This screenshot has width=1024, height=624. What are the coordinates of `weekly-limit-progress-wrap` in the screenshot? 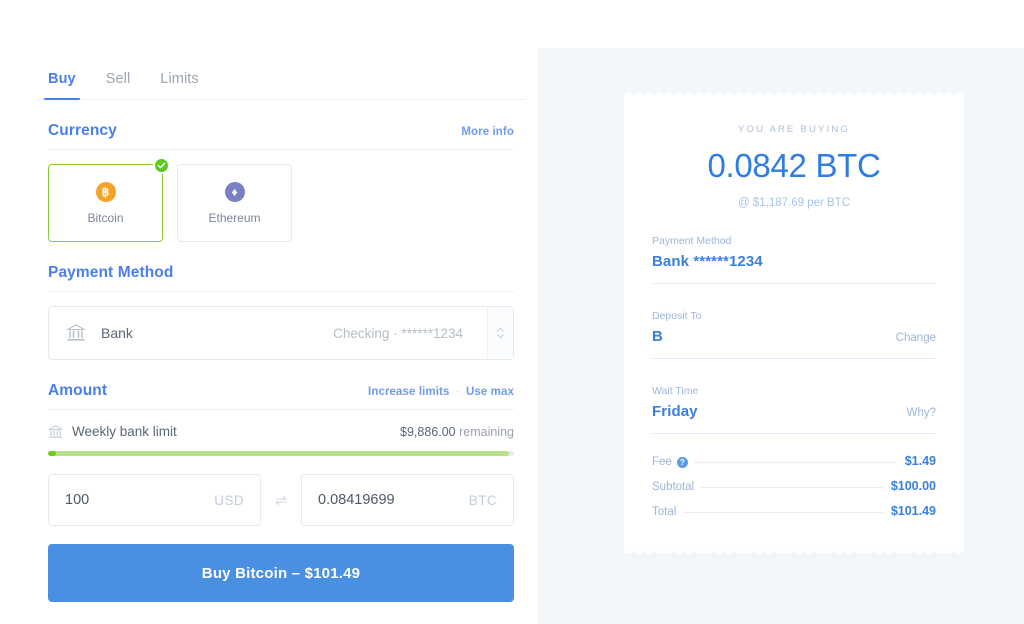 It's located at (281, 447).